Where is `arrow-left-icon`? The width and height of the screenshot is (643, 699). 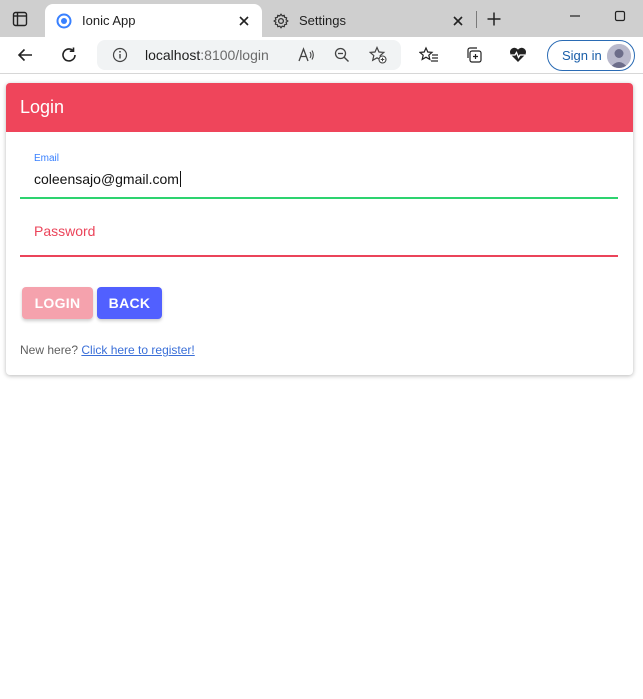 arrow-left-icon is located at coordinates (24, 55).